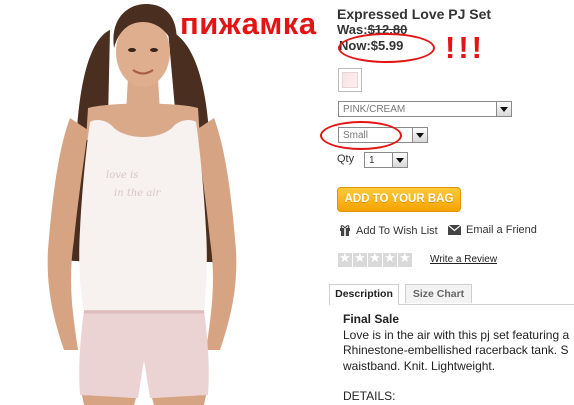 The width and height of the screenshot is (574, 405). I want to click on annotation-circle-price, so click(386, 48).